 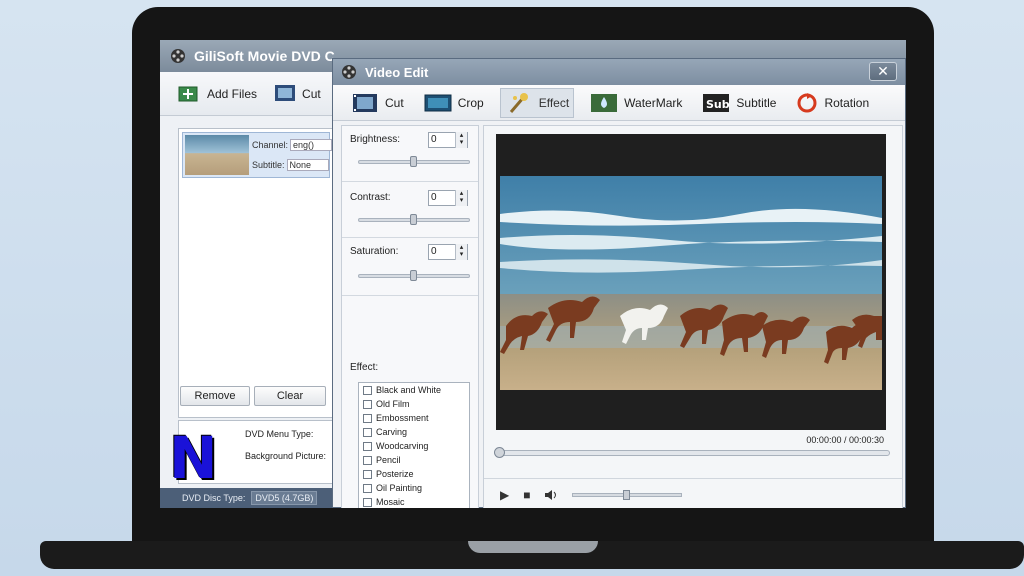 I want to click on effect-item: Pencil, so click(x=414, y=460).